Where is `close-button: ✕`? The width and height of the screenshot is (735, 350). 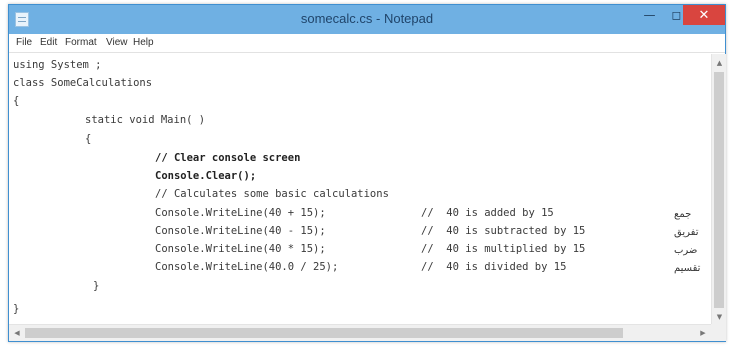
close-button: ✕ is located at coordinates (704, 15).